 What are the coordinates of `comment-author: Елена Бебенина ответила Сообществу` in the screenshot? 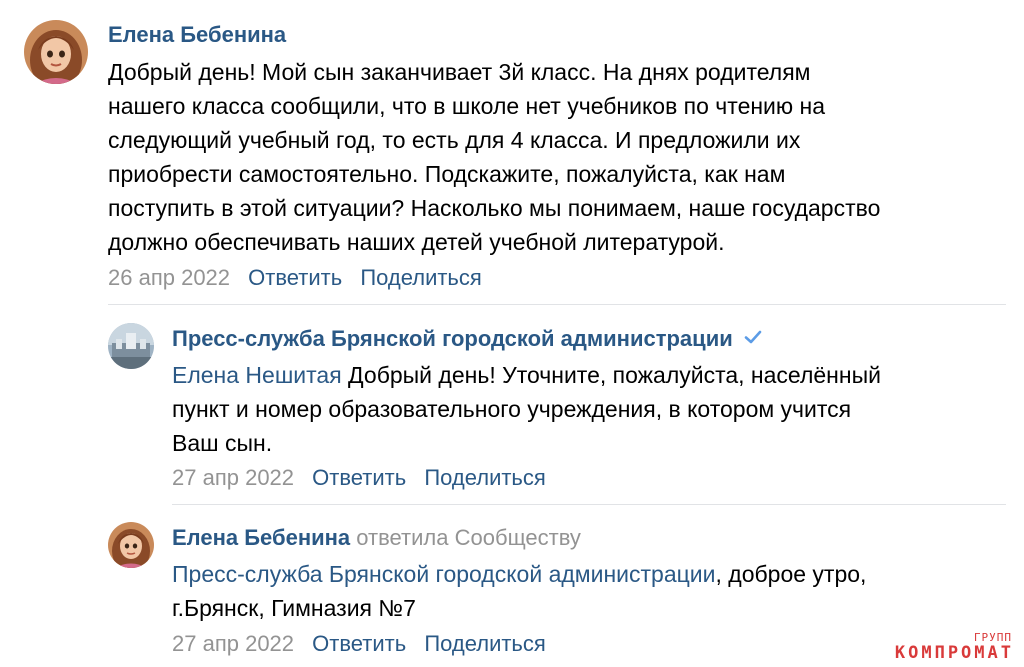 It's located at (376, 538).